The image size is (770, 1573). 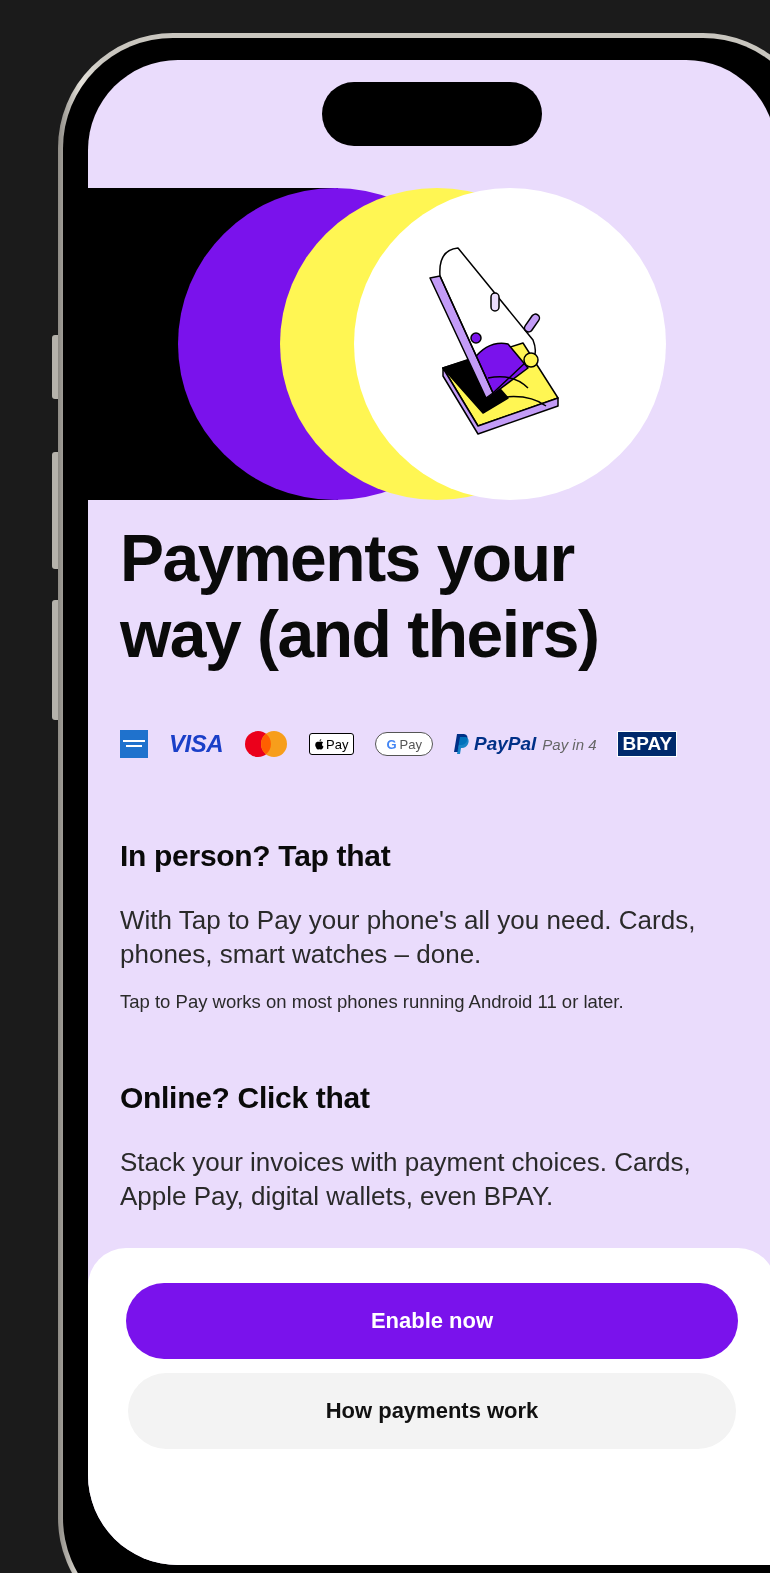 I want to click on google-pay-text: Pay, so click(x=410, y=744).